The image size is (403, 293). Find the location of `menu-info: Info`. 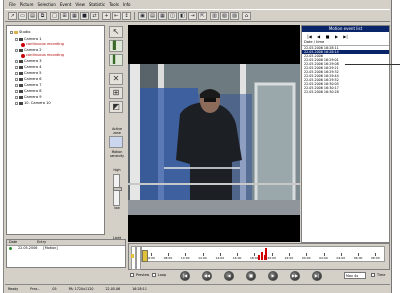

menu-info: Info is located at coordinates (127, 5).